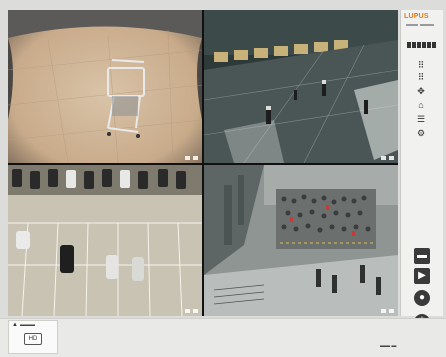 Image resolution: width=446 pixels, height=357 pixels. Describe the element at coordinates (422, 256) in the screenshot. I see `snapshot-button: ▬` at that location.